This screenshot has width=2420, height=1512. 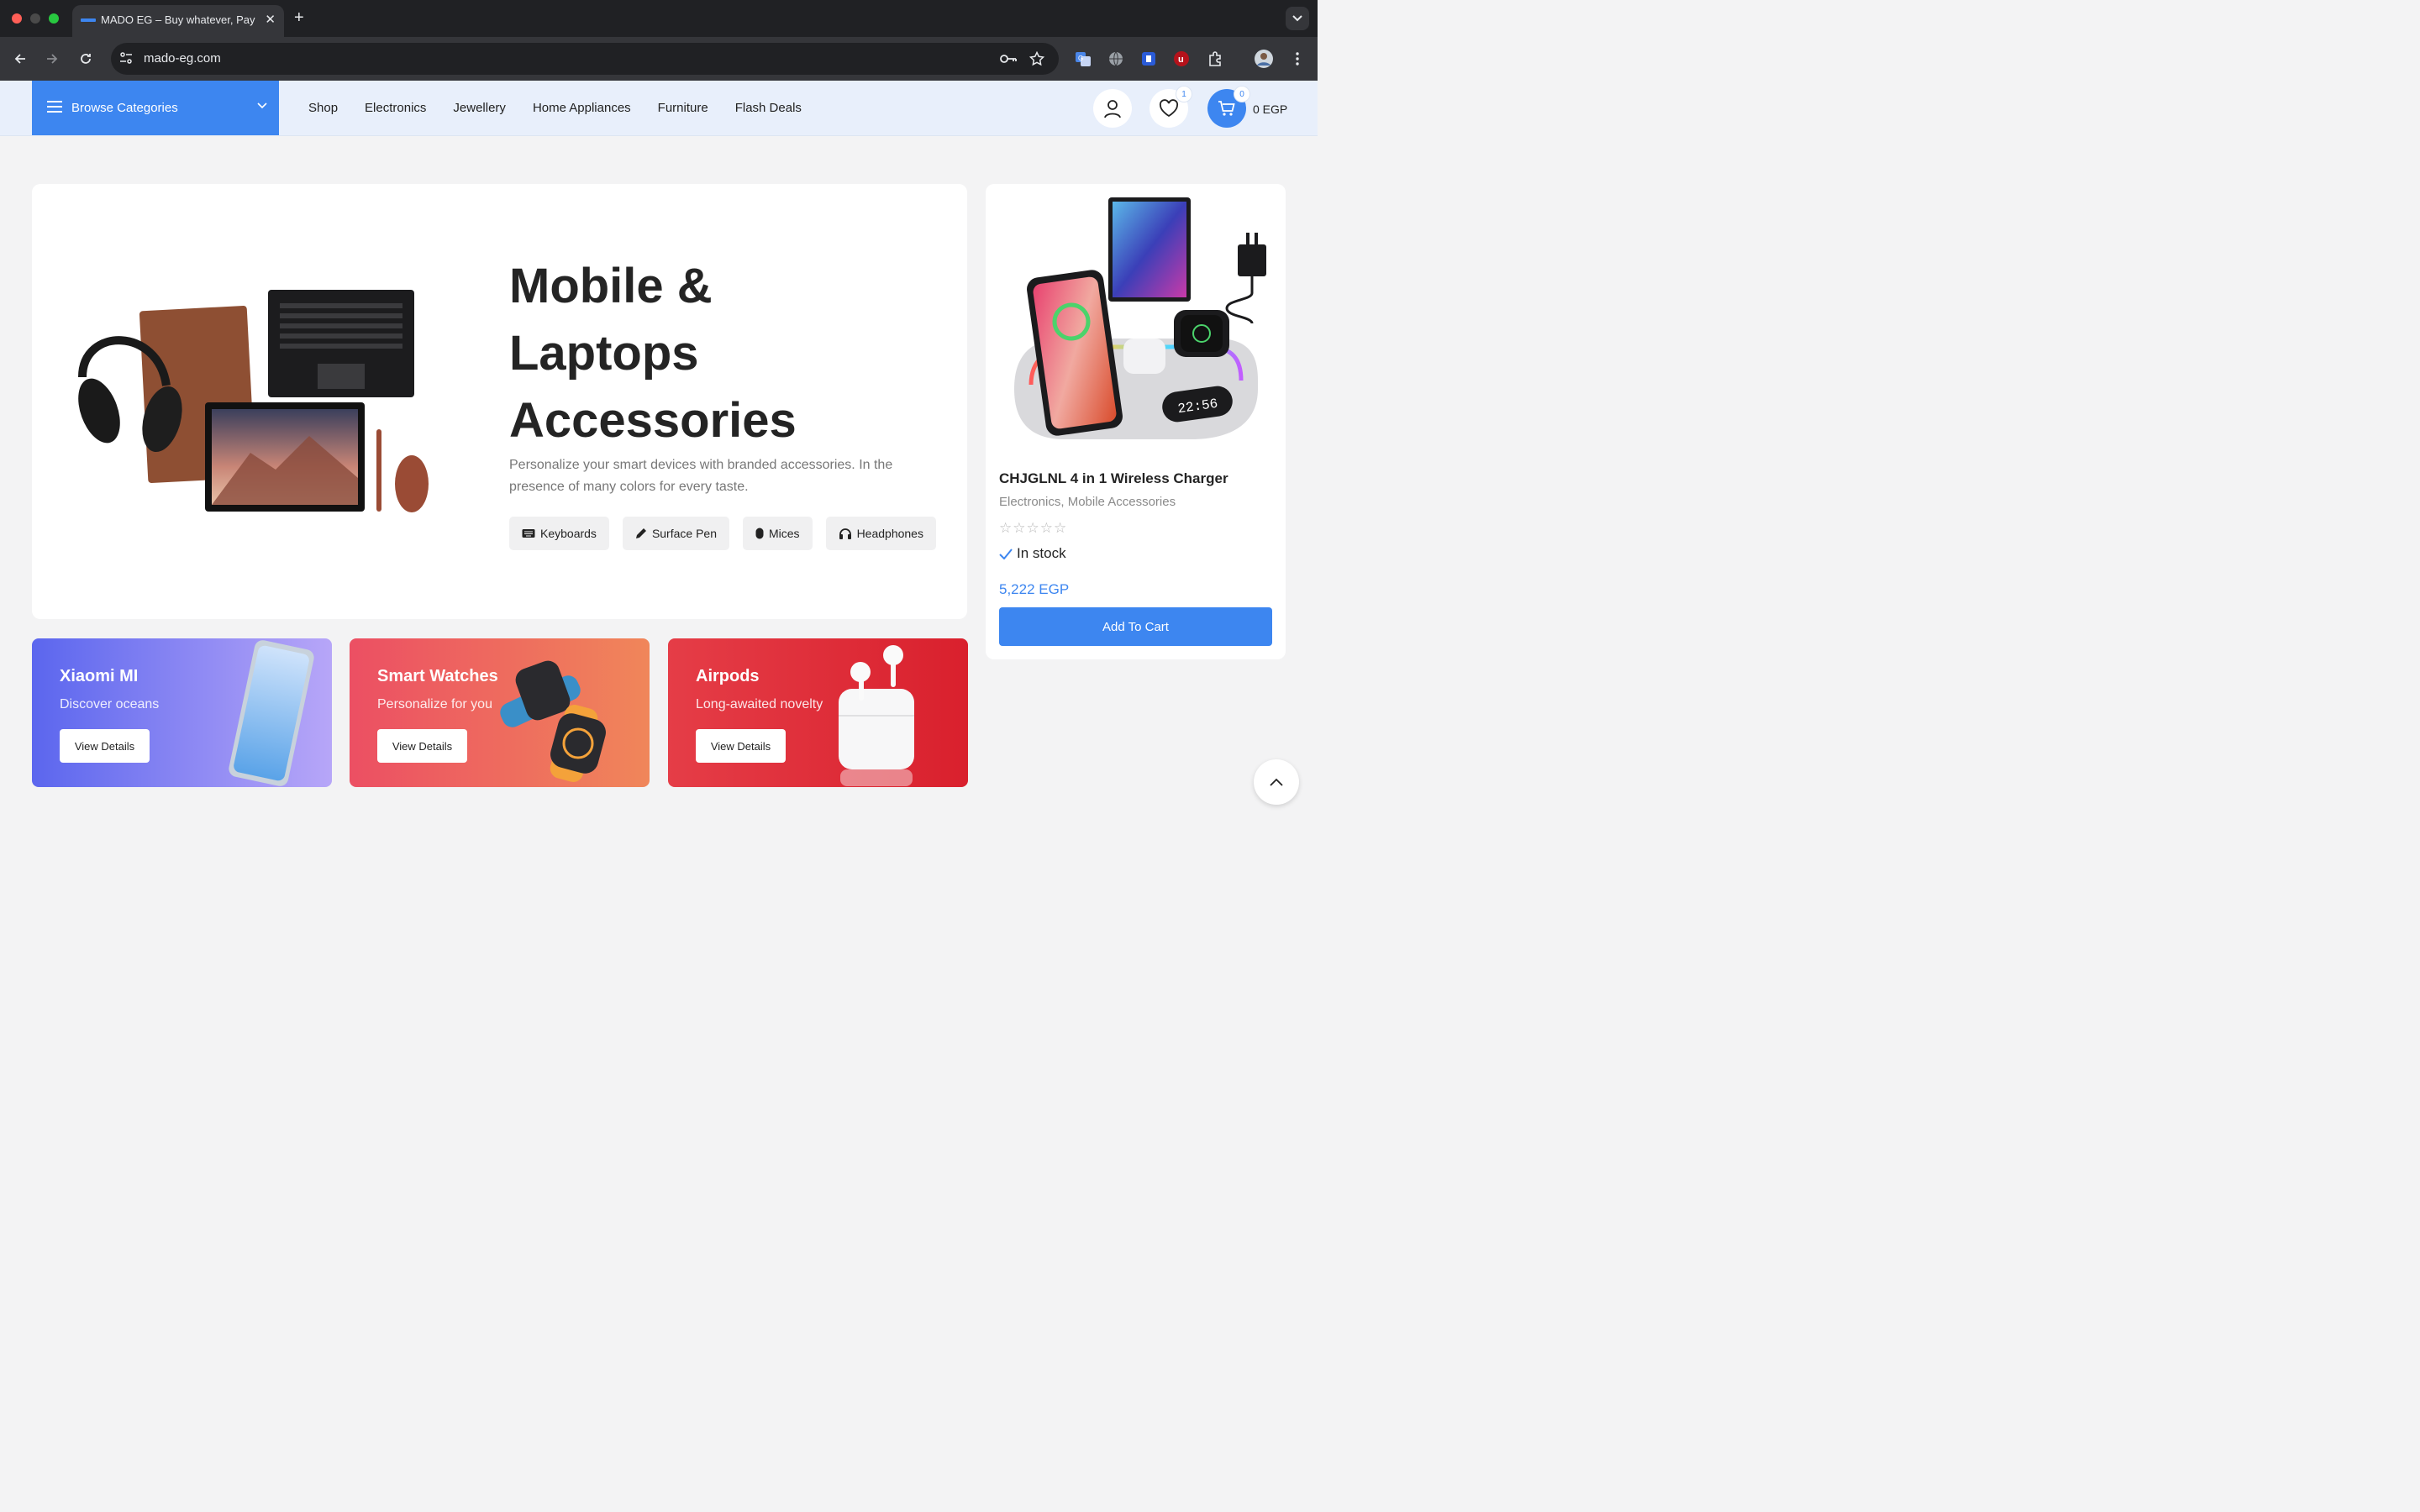 I want to click on chip-keyboards: Keyboards, so click(x=559, y=533).